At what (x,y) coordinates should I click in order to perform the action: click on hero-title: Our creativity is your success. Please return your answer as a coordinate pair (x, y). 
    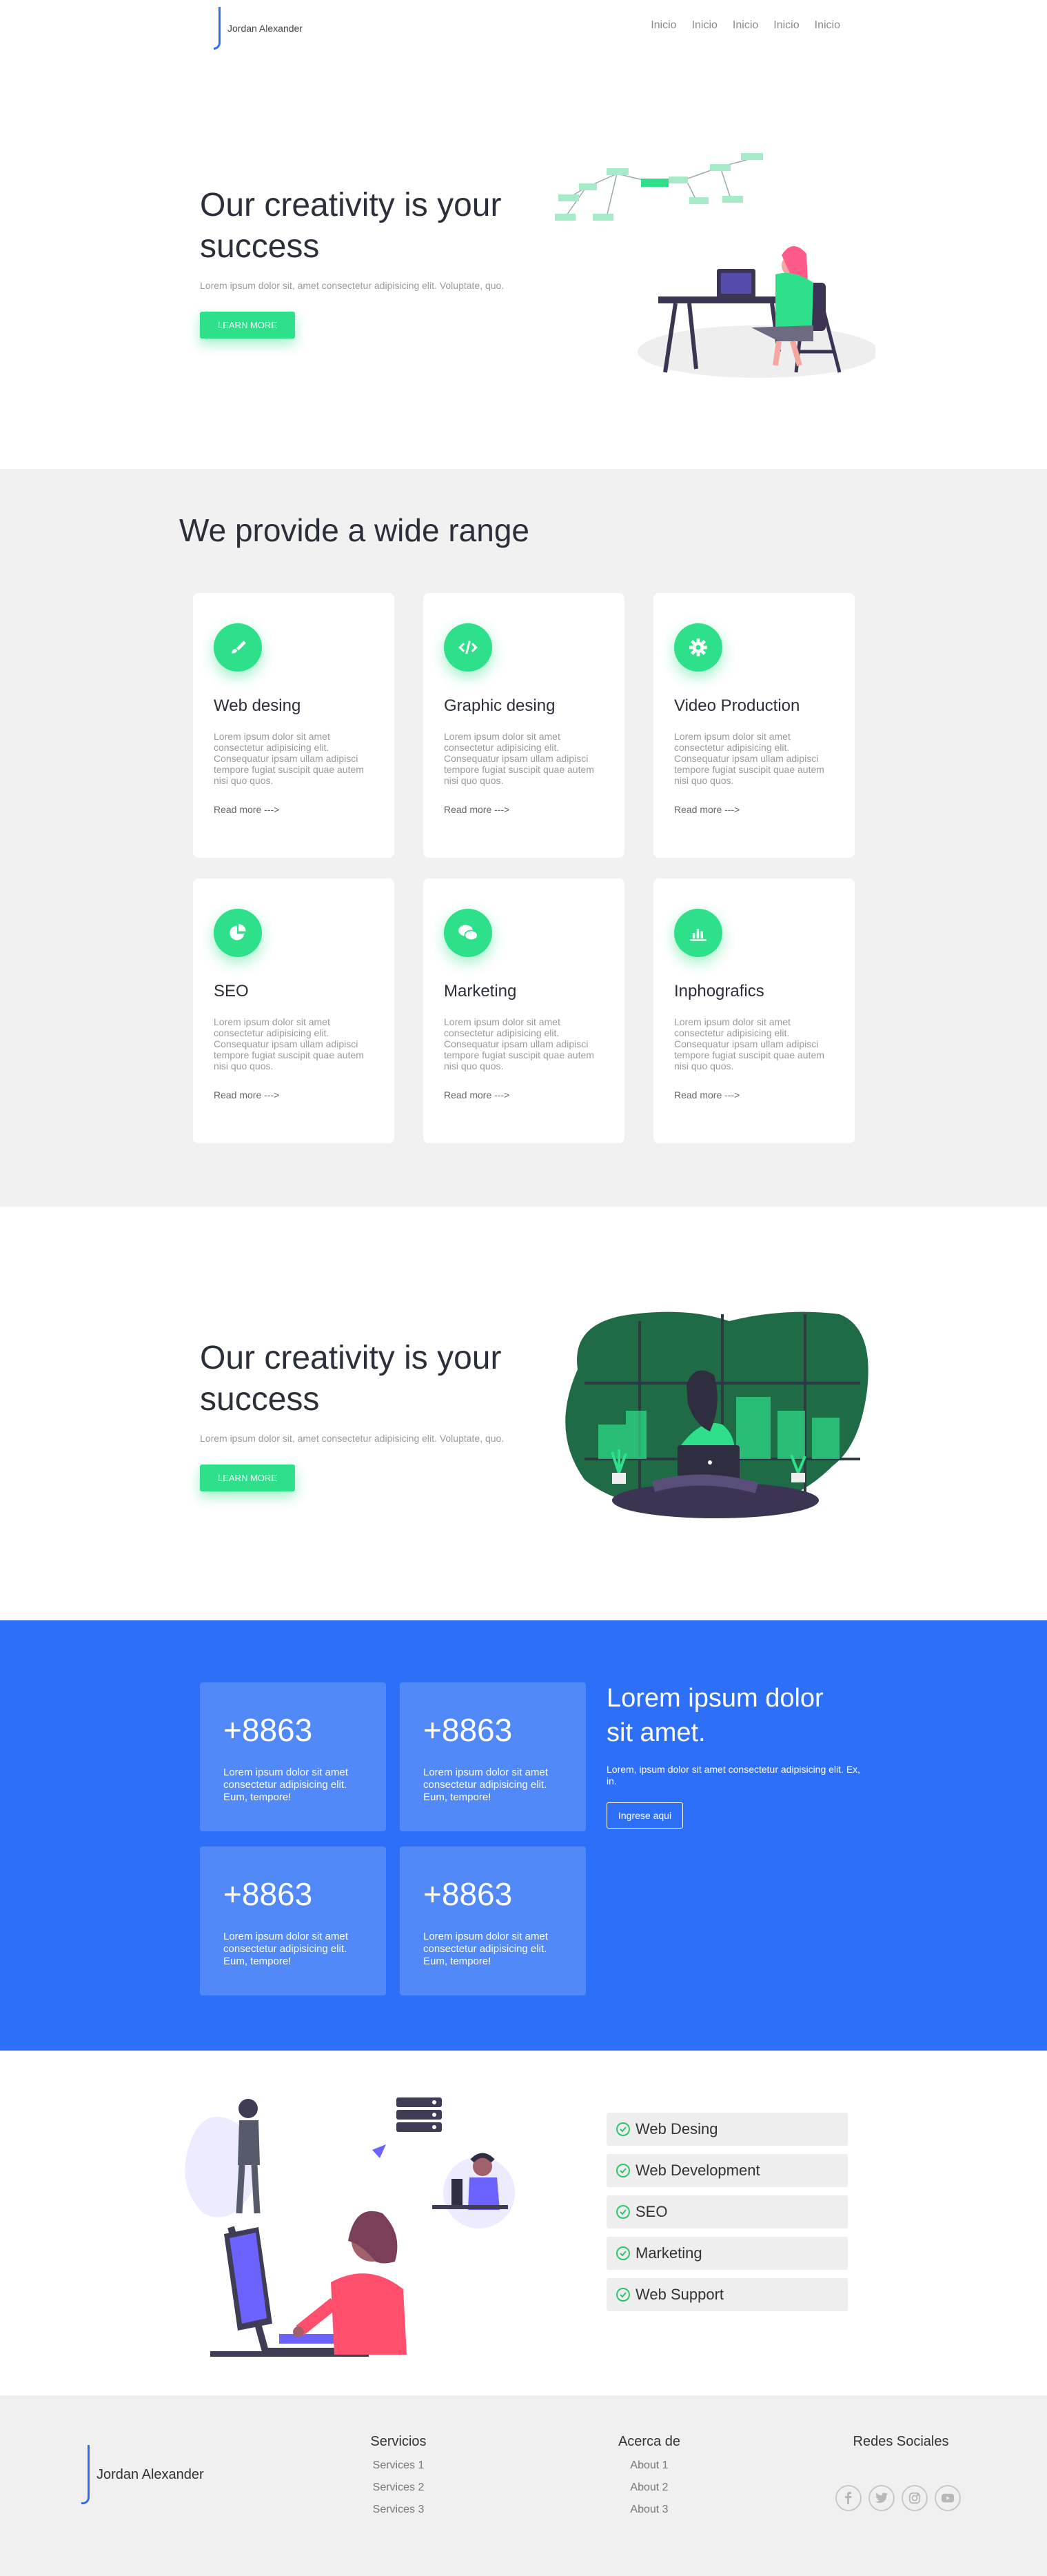
    Looking at the image, I should click on (351, 226).